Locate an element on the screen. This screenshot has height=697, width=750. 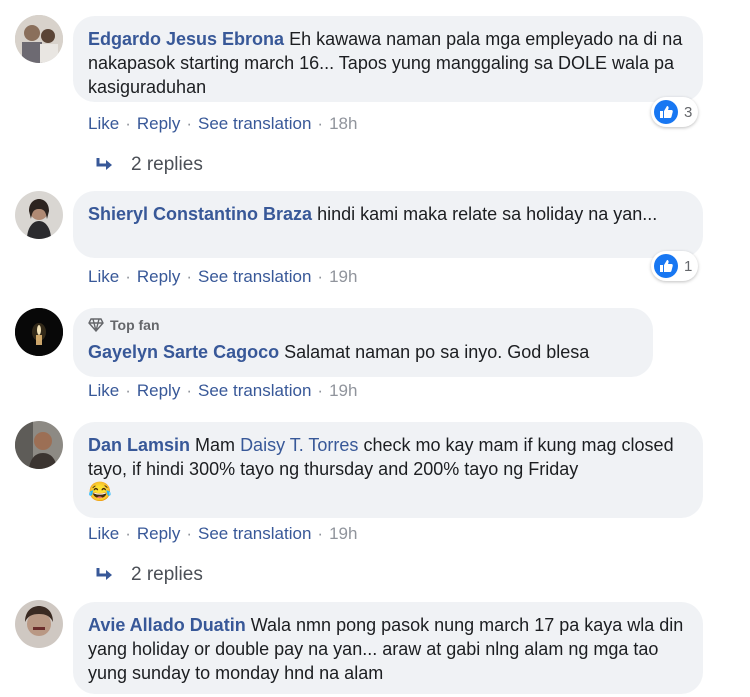
laughing-emoji-icon: 😂 is located at coordinates (100, 492).